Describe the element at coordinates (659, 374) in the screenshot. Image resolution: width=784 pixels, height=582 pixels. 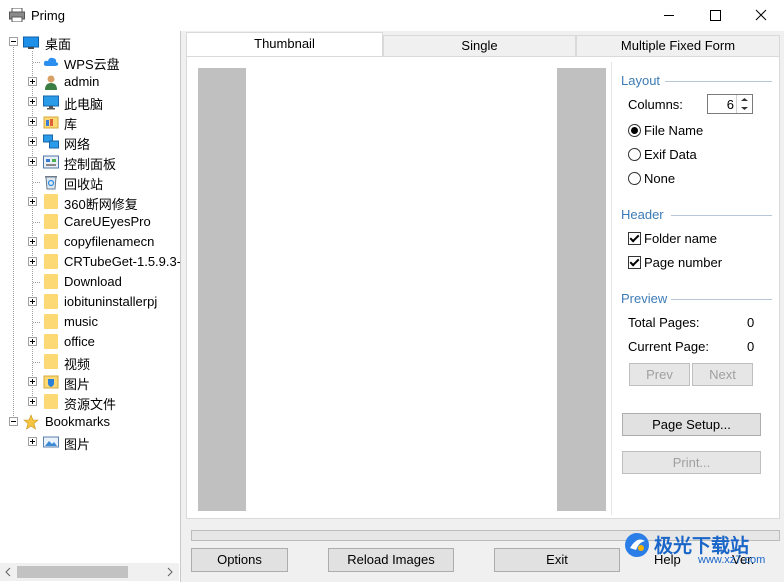
I see `prev-button: Prev` at that location.